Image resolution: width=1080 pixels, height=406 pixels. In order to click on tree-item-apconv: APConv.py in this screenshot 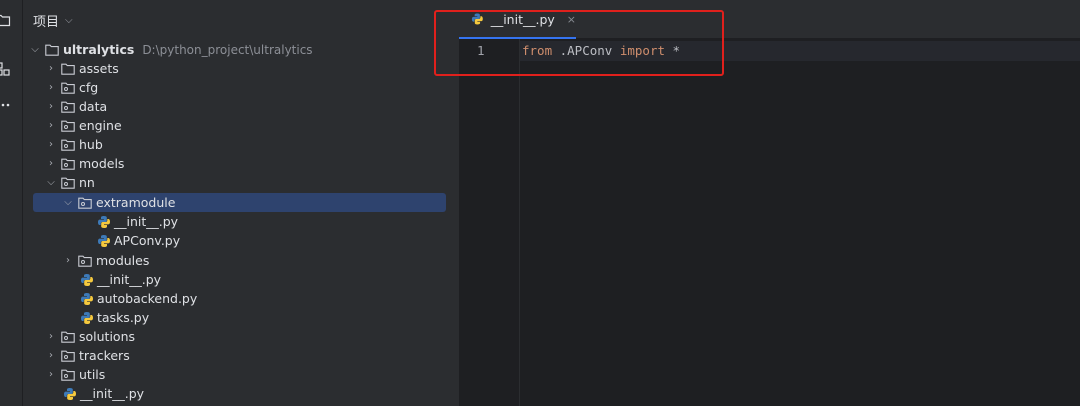, I will do `click(277, 240)`.